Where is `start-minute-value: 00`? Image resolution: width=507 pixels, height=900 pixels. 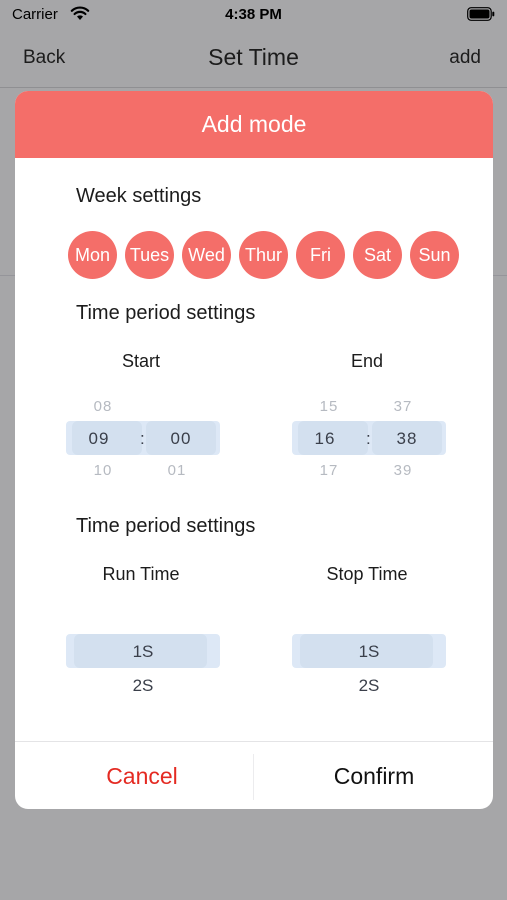 start-minute-value: 00 is located at coordinates (181, 439).